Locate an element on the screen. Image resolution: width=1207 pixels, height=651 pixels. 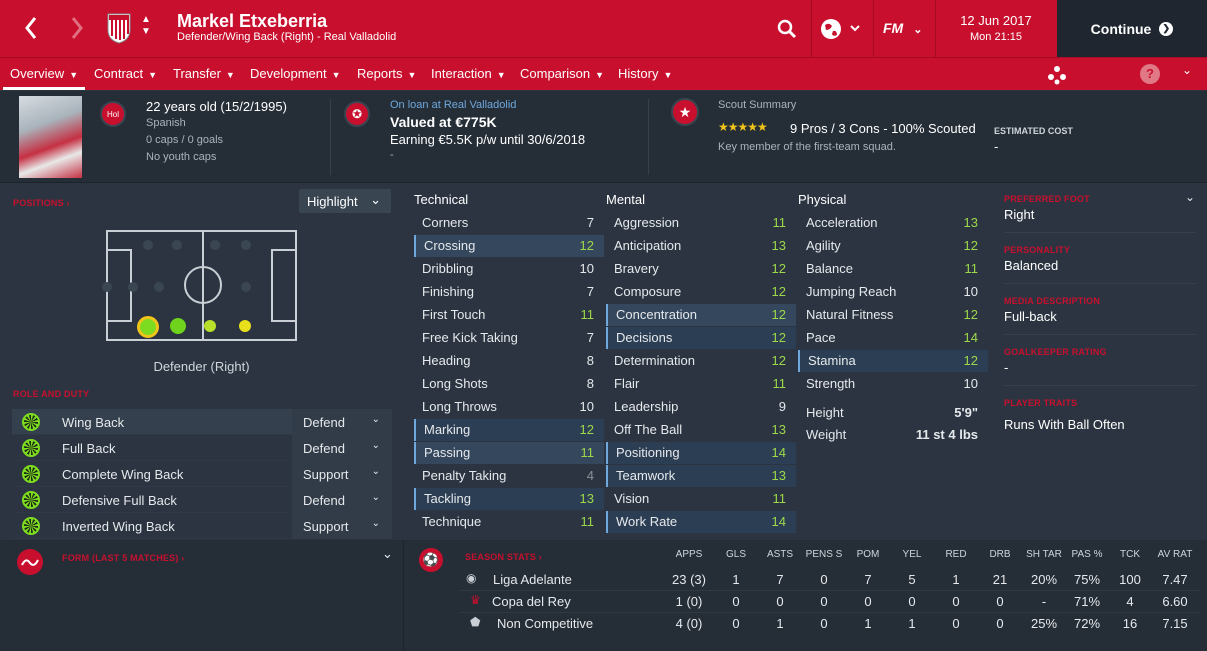
competition-name: Non Competitive is located at coordinates (545, 623).